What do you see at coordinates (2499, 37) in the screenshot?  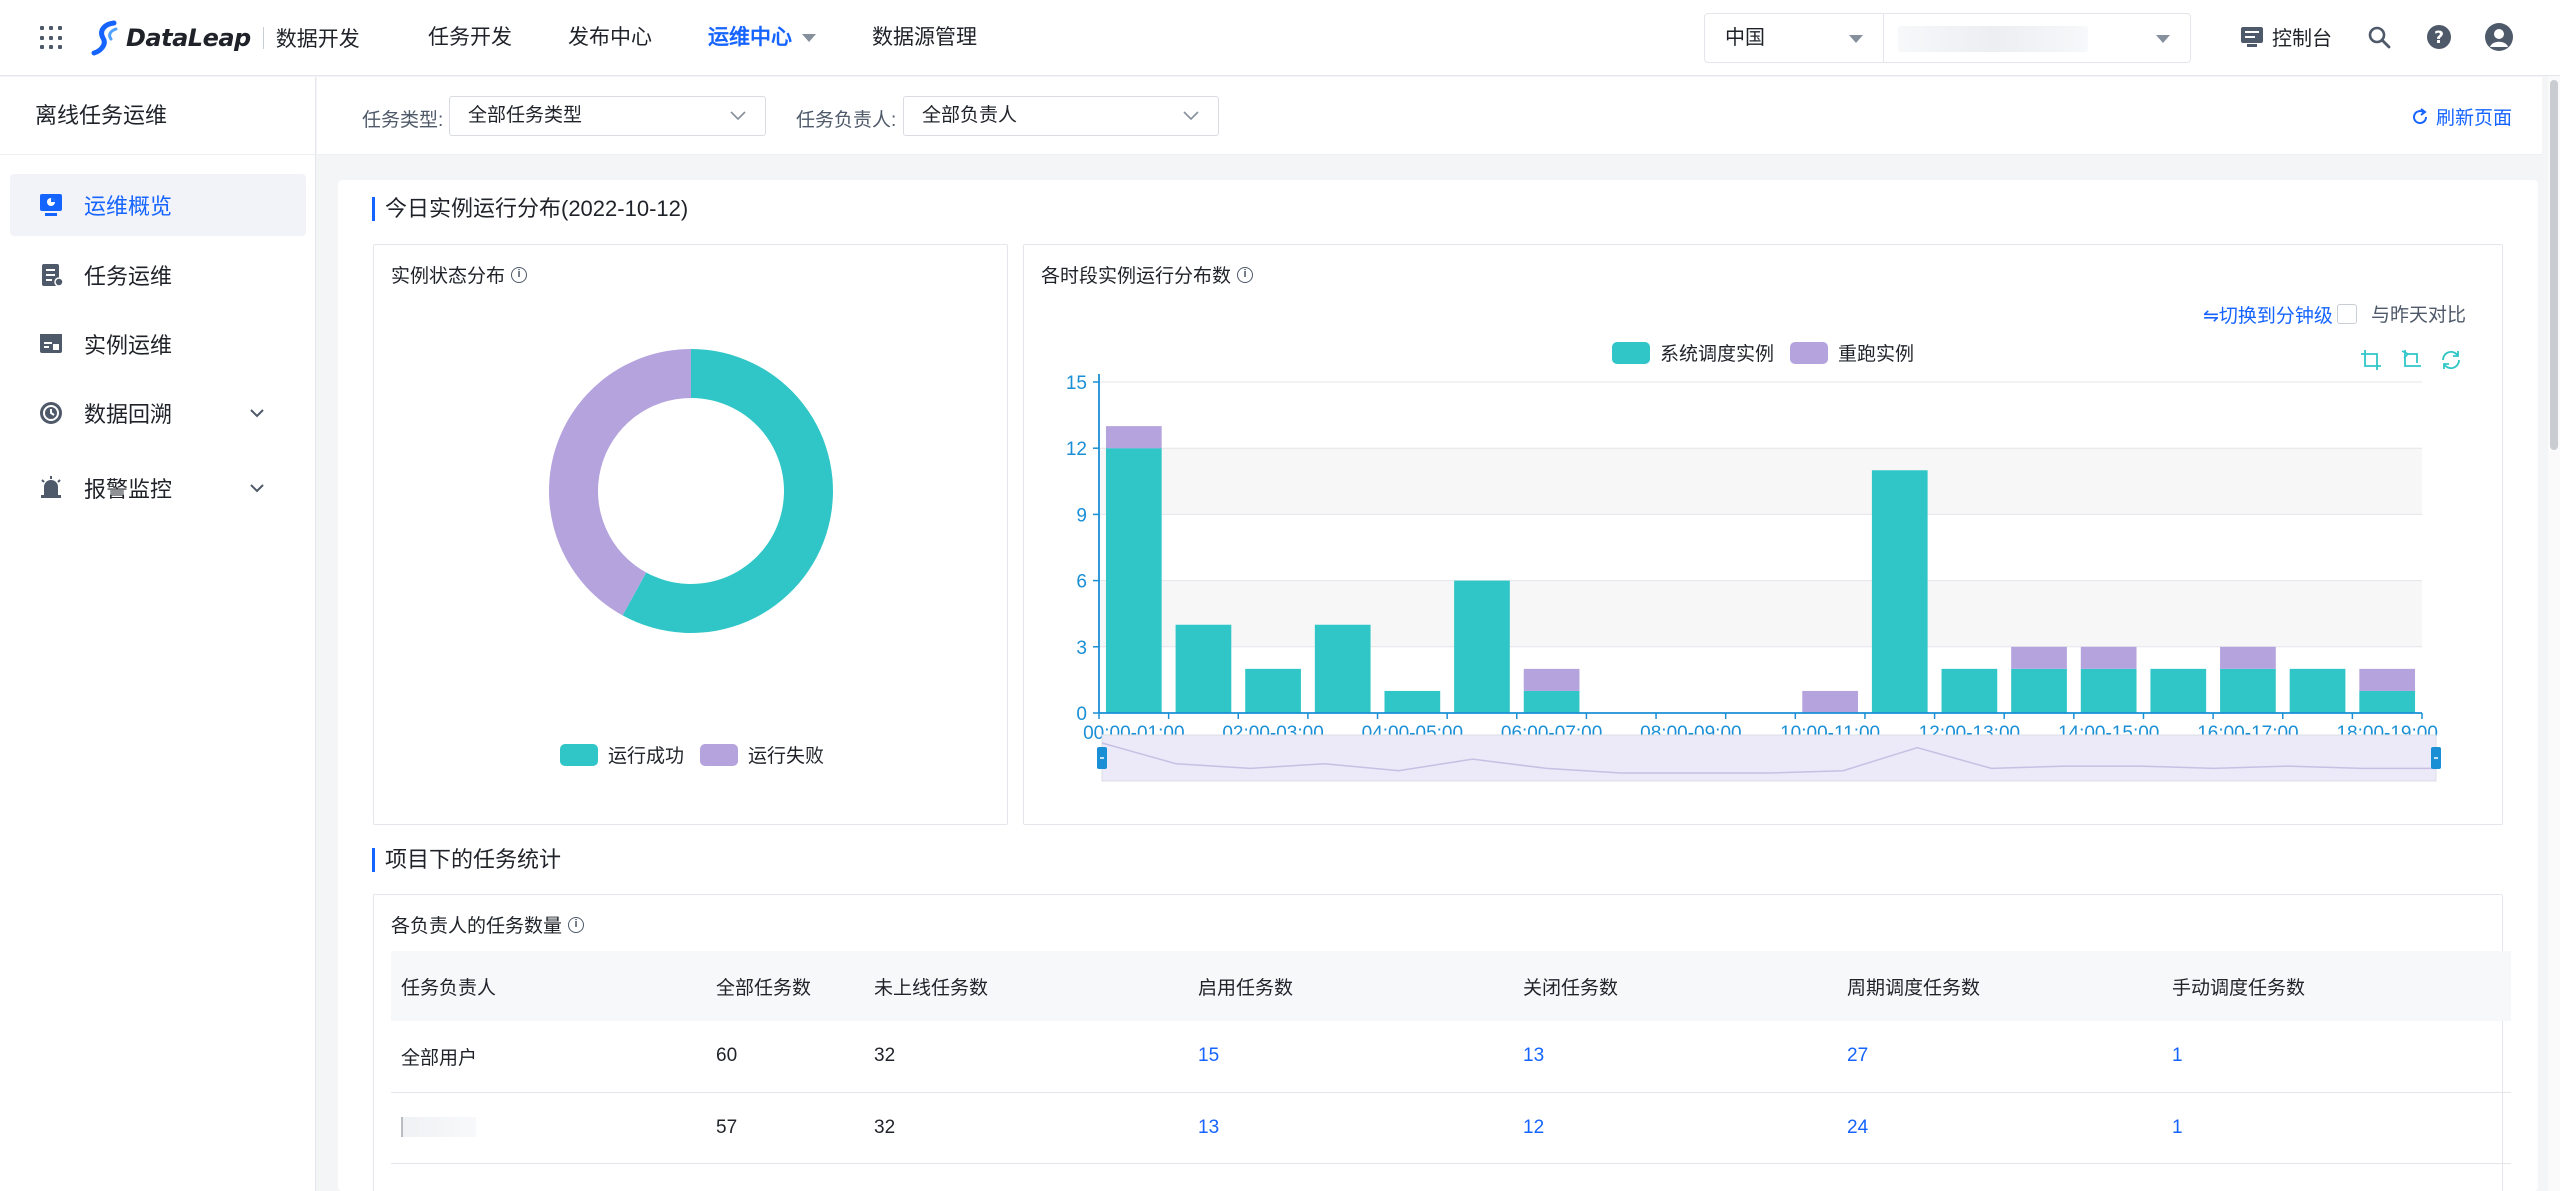 I see `user-avatar-icon` at bounding box center [2499, 37].